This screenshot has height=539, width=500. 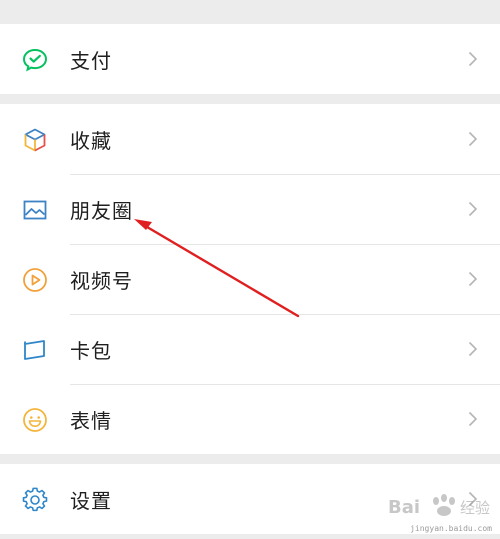 What do you see at coordinates (91, 60) in the screenshot?
I see `menu-item-label: 支付` at bounding box center [91, 60].